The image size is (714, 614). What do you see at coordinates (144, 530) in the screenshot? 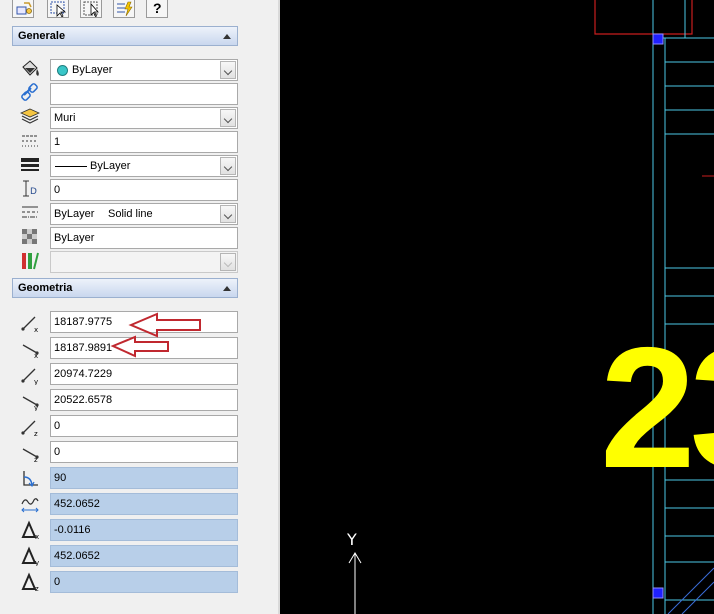
I see `delta-x-field: -0.0116` at bounding box center [144, 530].